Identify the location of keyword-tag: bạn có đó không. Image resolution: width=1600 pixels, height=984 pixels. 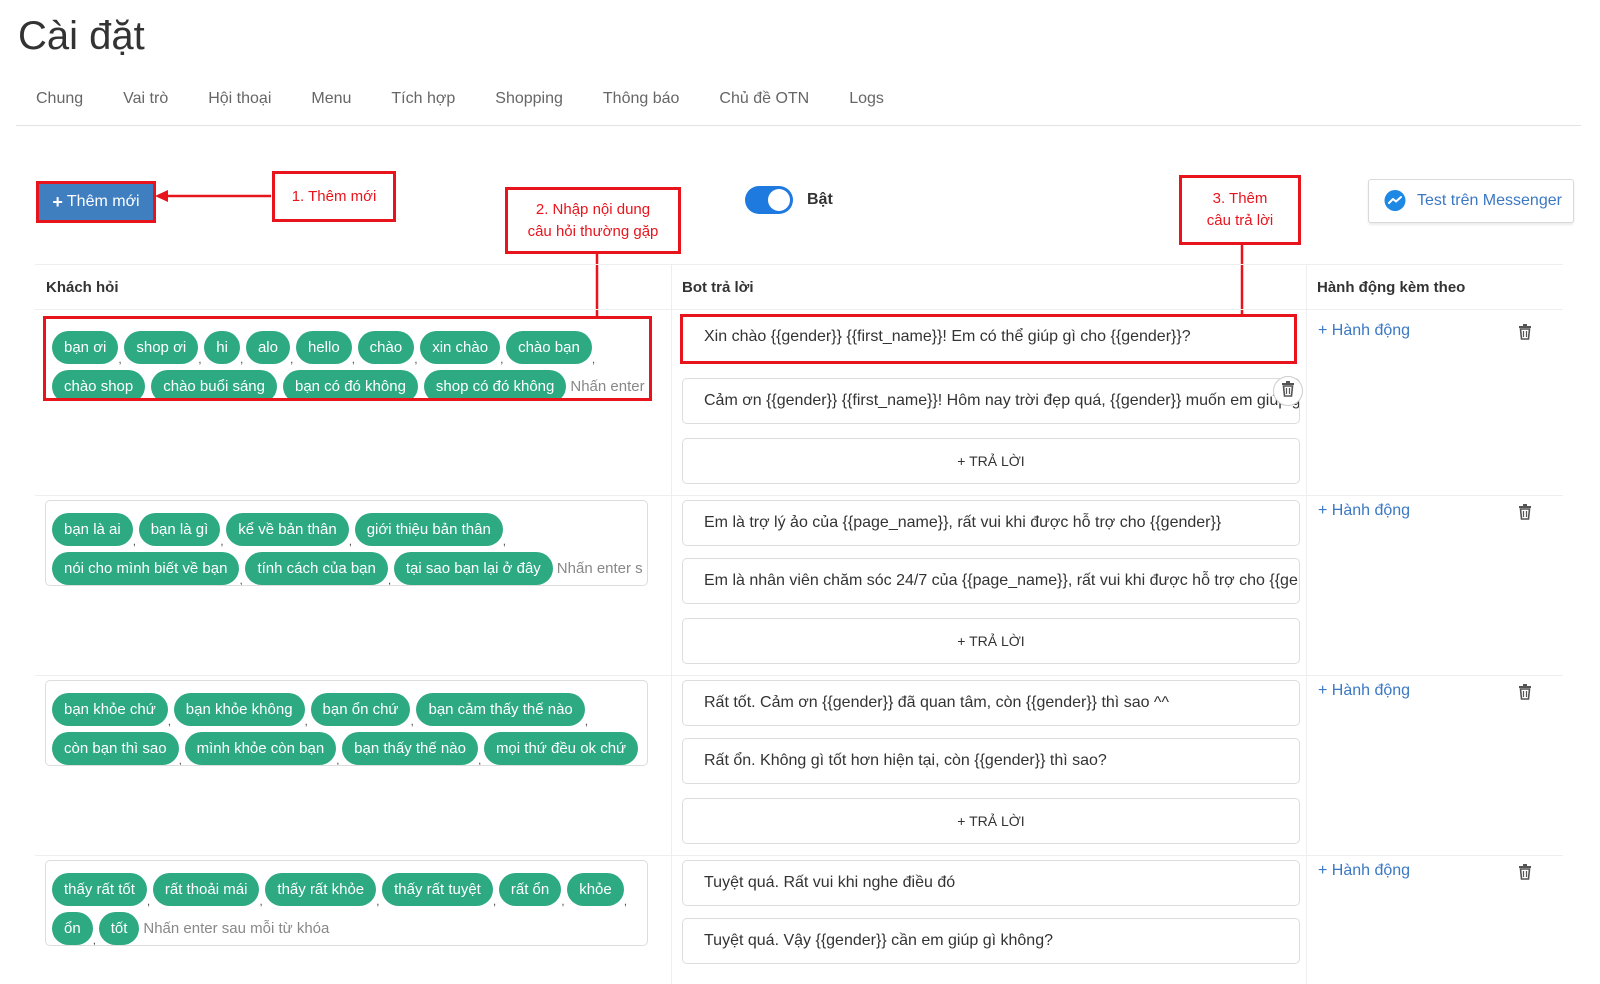
(350, 384).